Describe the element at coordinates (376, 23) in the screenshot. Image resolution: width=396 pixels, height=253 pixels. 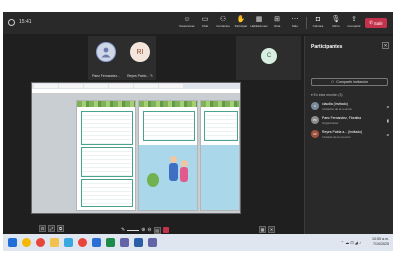
I see `leave-button: ✆ Salir` at that location.